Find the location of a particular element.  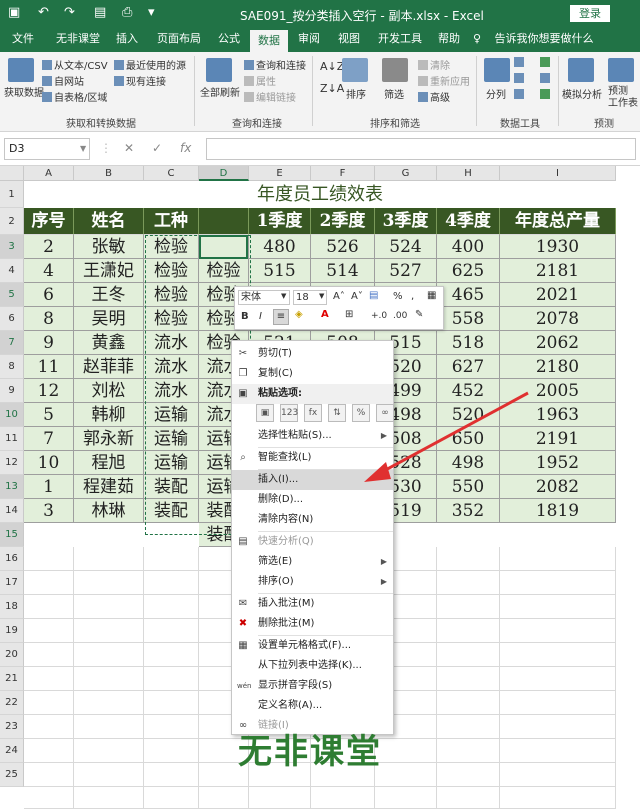

row-header-1: 1 is located at coordinates (12, 194).